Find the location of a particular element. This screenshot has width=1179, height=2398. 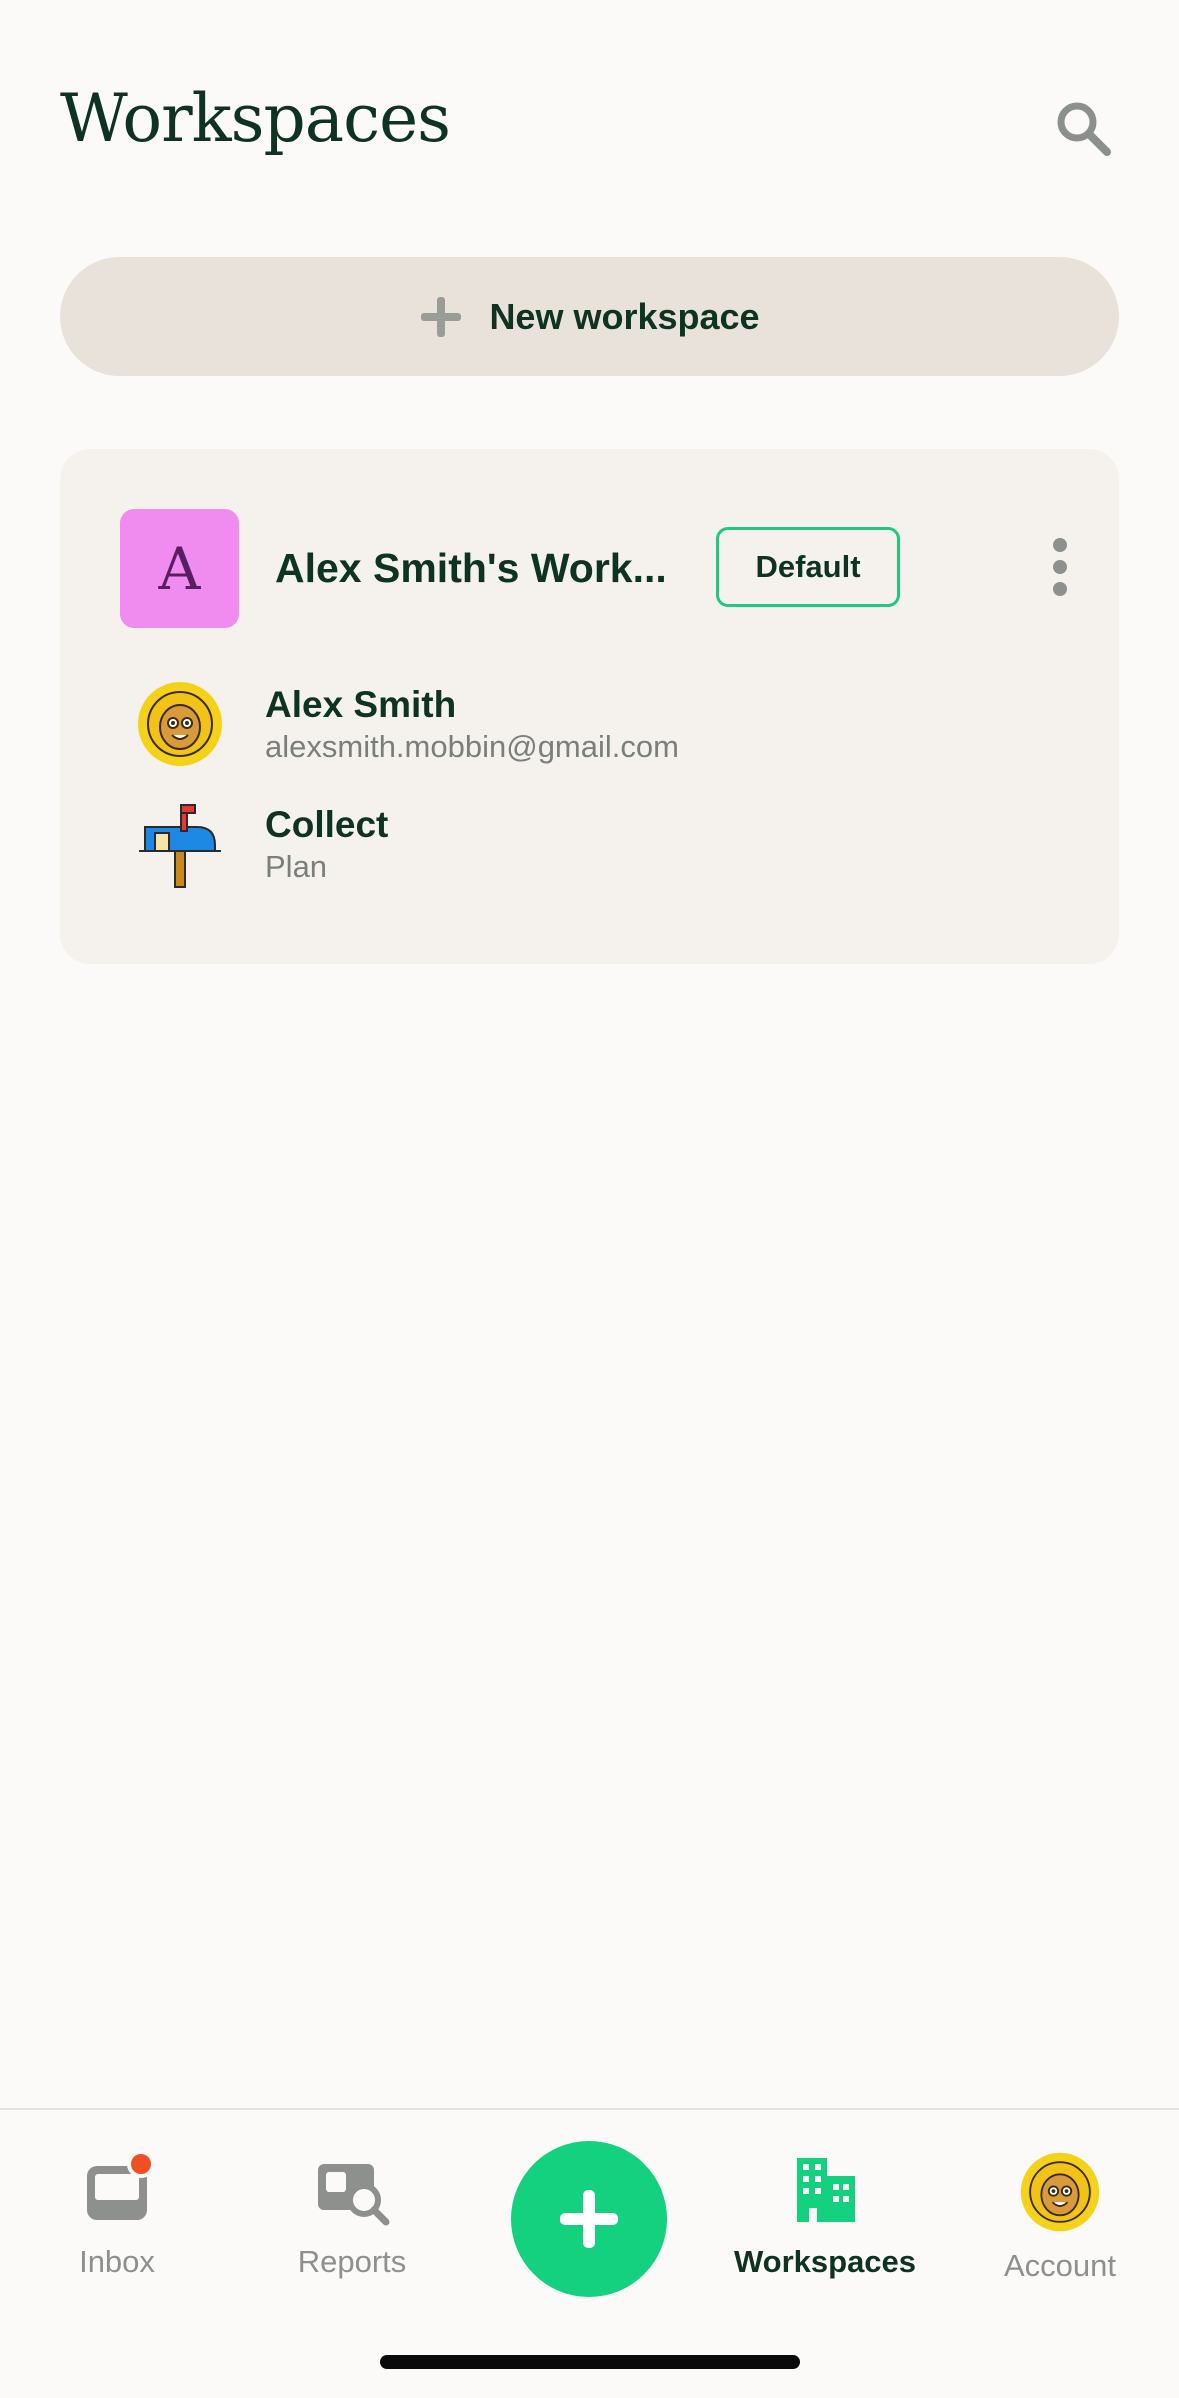

owner-email: alexsmith.mobbin@gmail.com is located at coordinates (472, 746).